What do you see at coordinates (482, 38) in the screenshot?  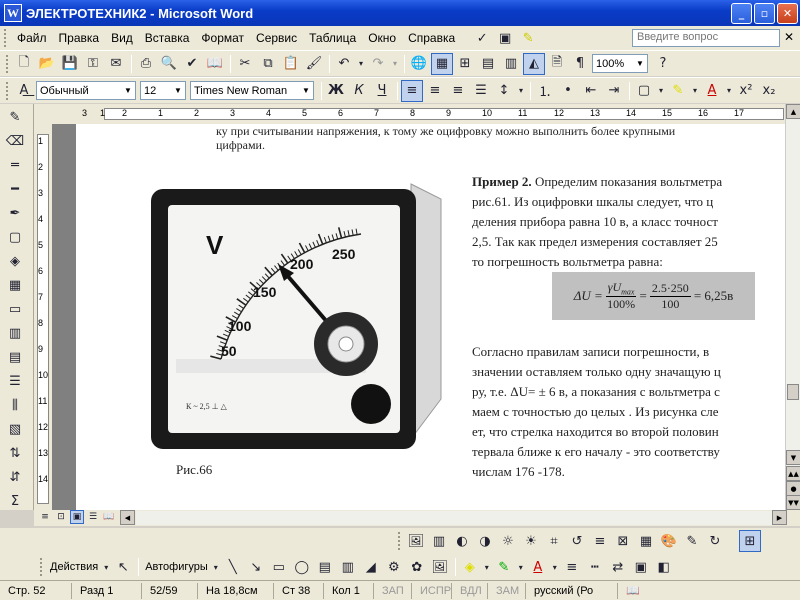 I see `format-painter-icon: ✓` at bounding box center [482, 38].